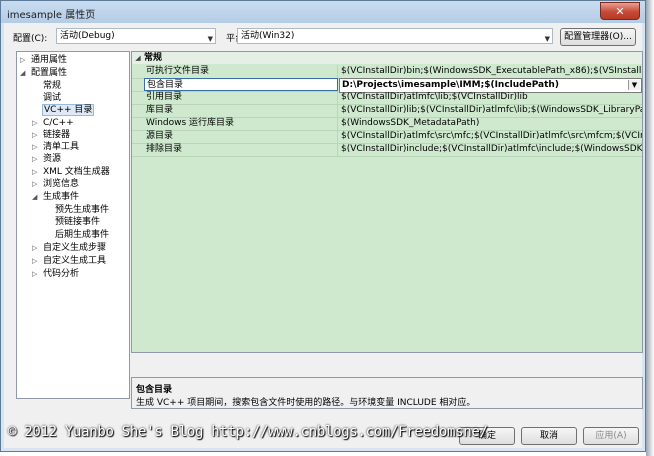  What do you see at coordinates (53, 123) in the screenshot?
I see `tree-item: ▷ C/C++` at bounding box center [53, 123].